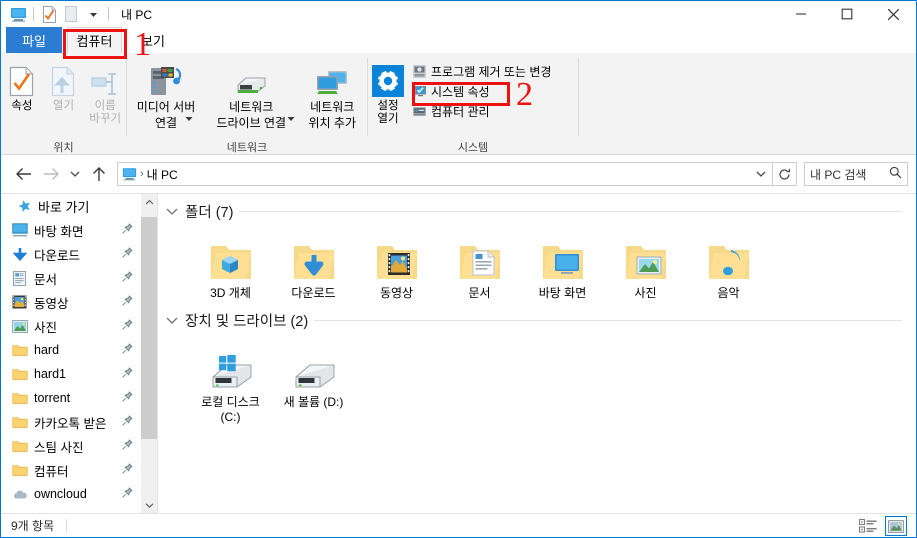  Describe the element at coordinates (150, 174) in the screenshot. I see `breadcrumb: › 내 PC` at that location.